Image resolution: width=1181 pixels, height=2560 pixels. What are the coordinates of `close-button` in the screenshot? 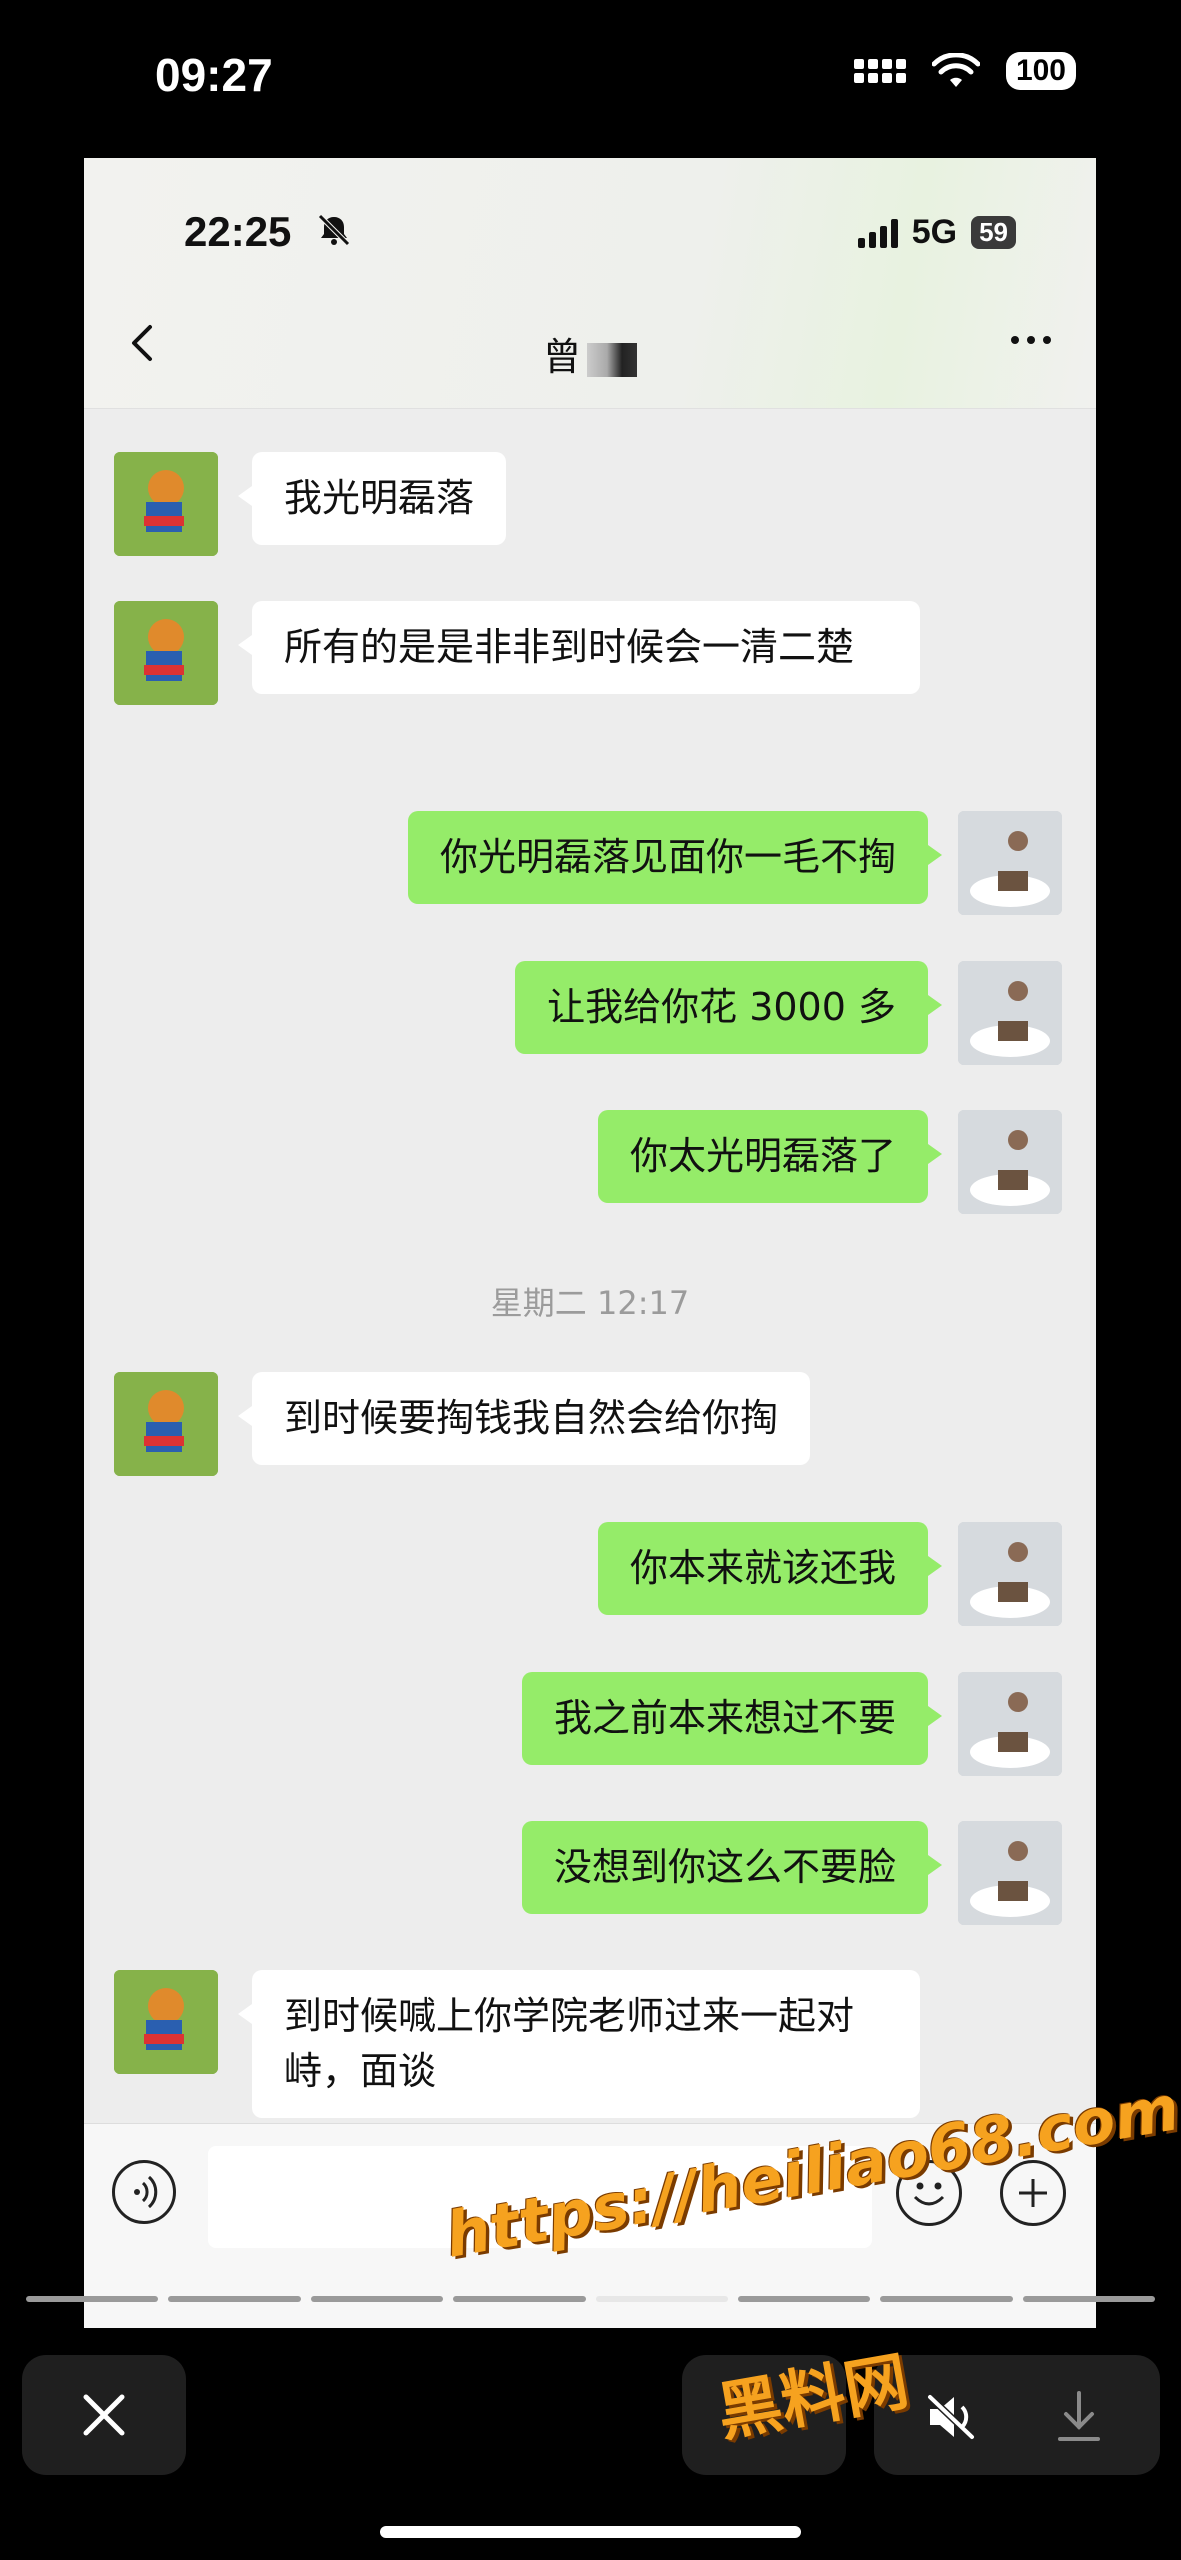 It's located at (104, 2415).